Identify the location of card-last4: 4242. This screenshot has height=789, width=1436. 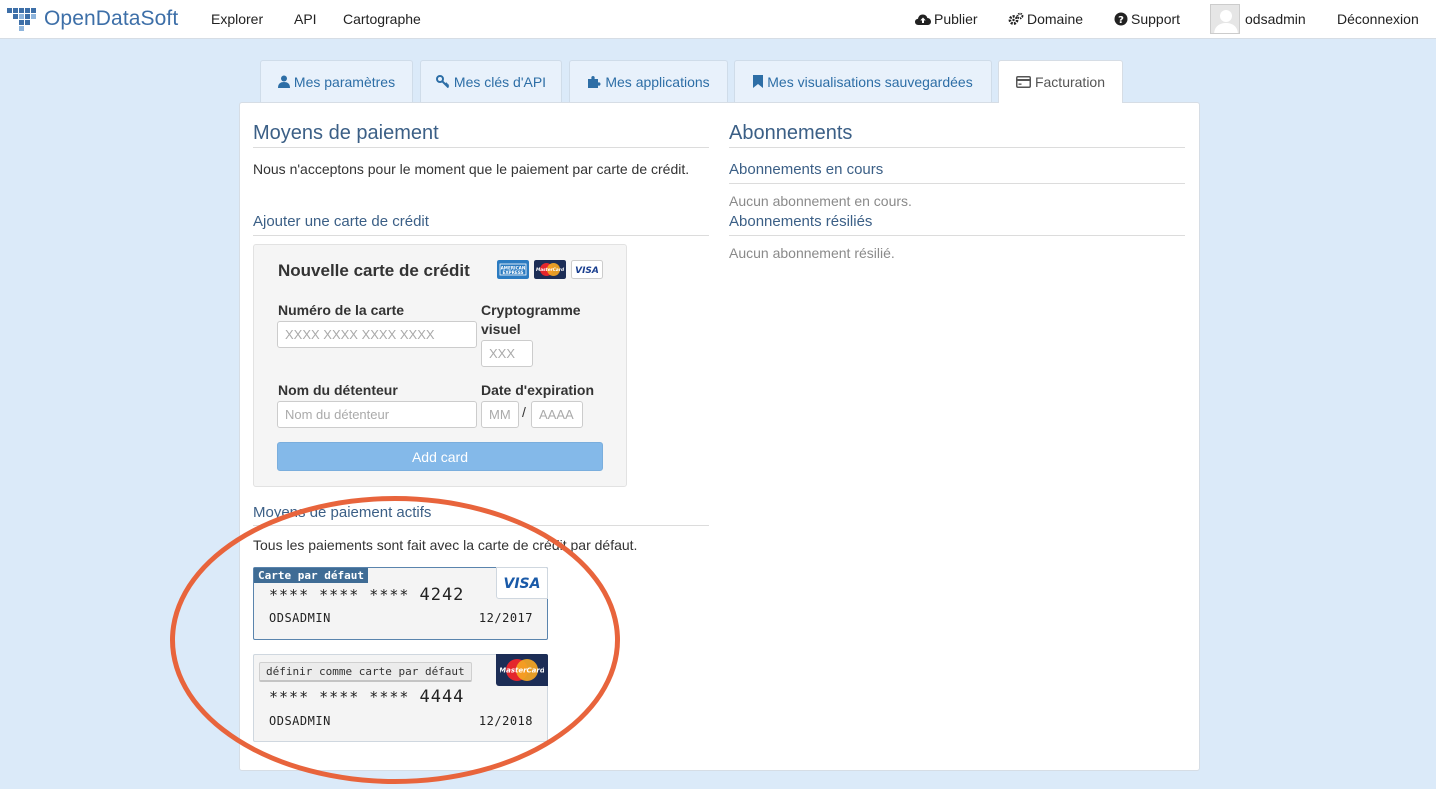
(442, 595).